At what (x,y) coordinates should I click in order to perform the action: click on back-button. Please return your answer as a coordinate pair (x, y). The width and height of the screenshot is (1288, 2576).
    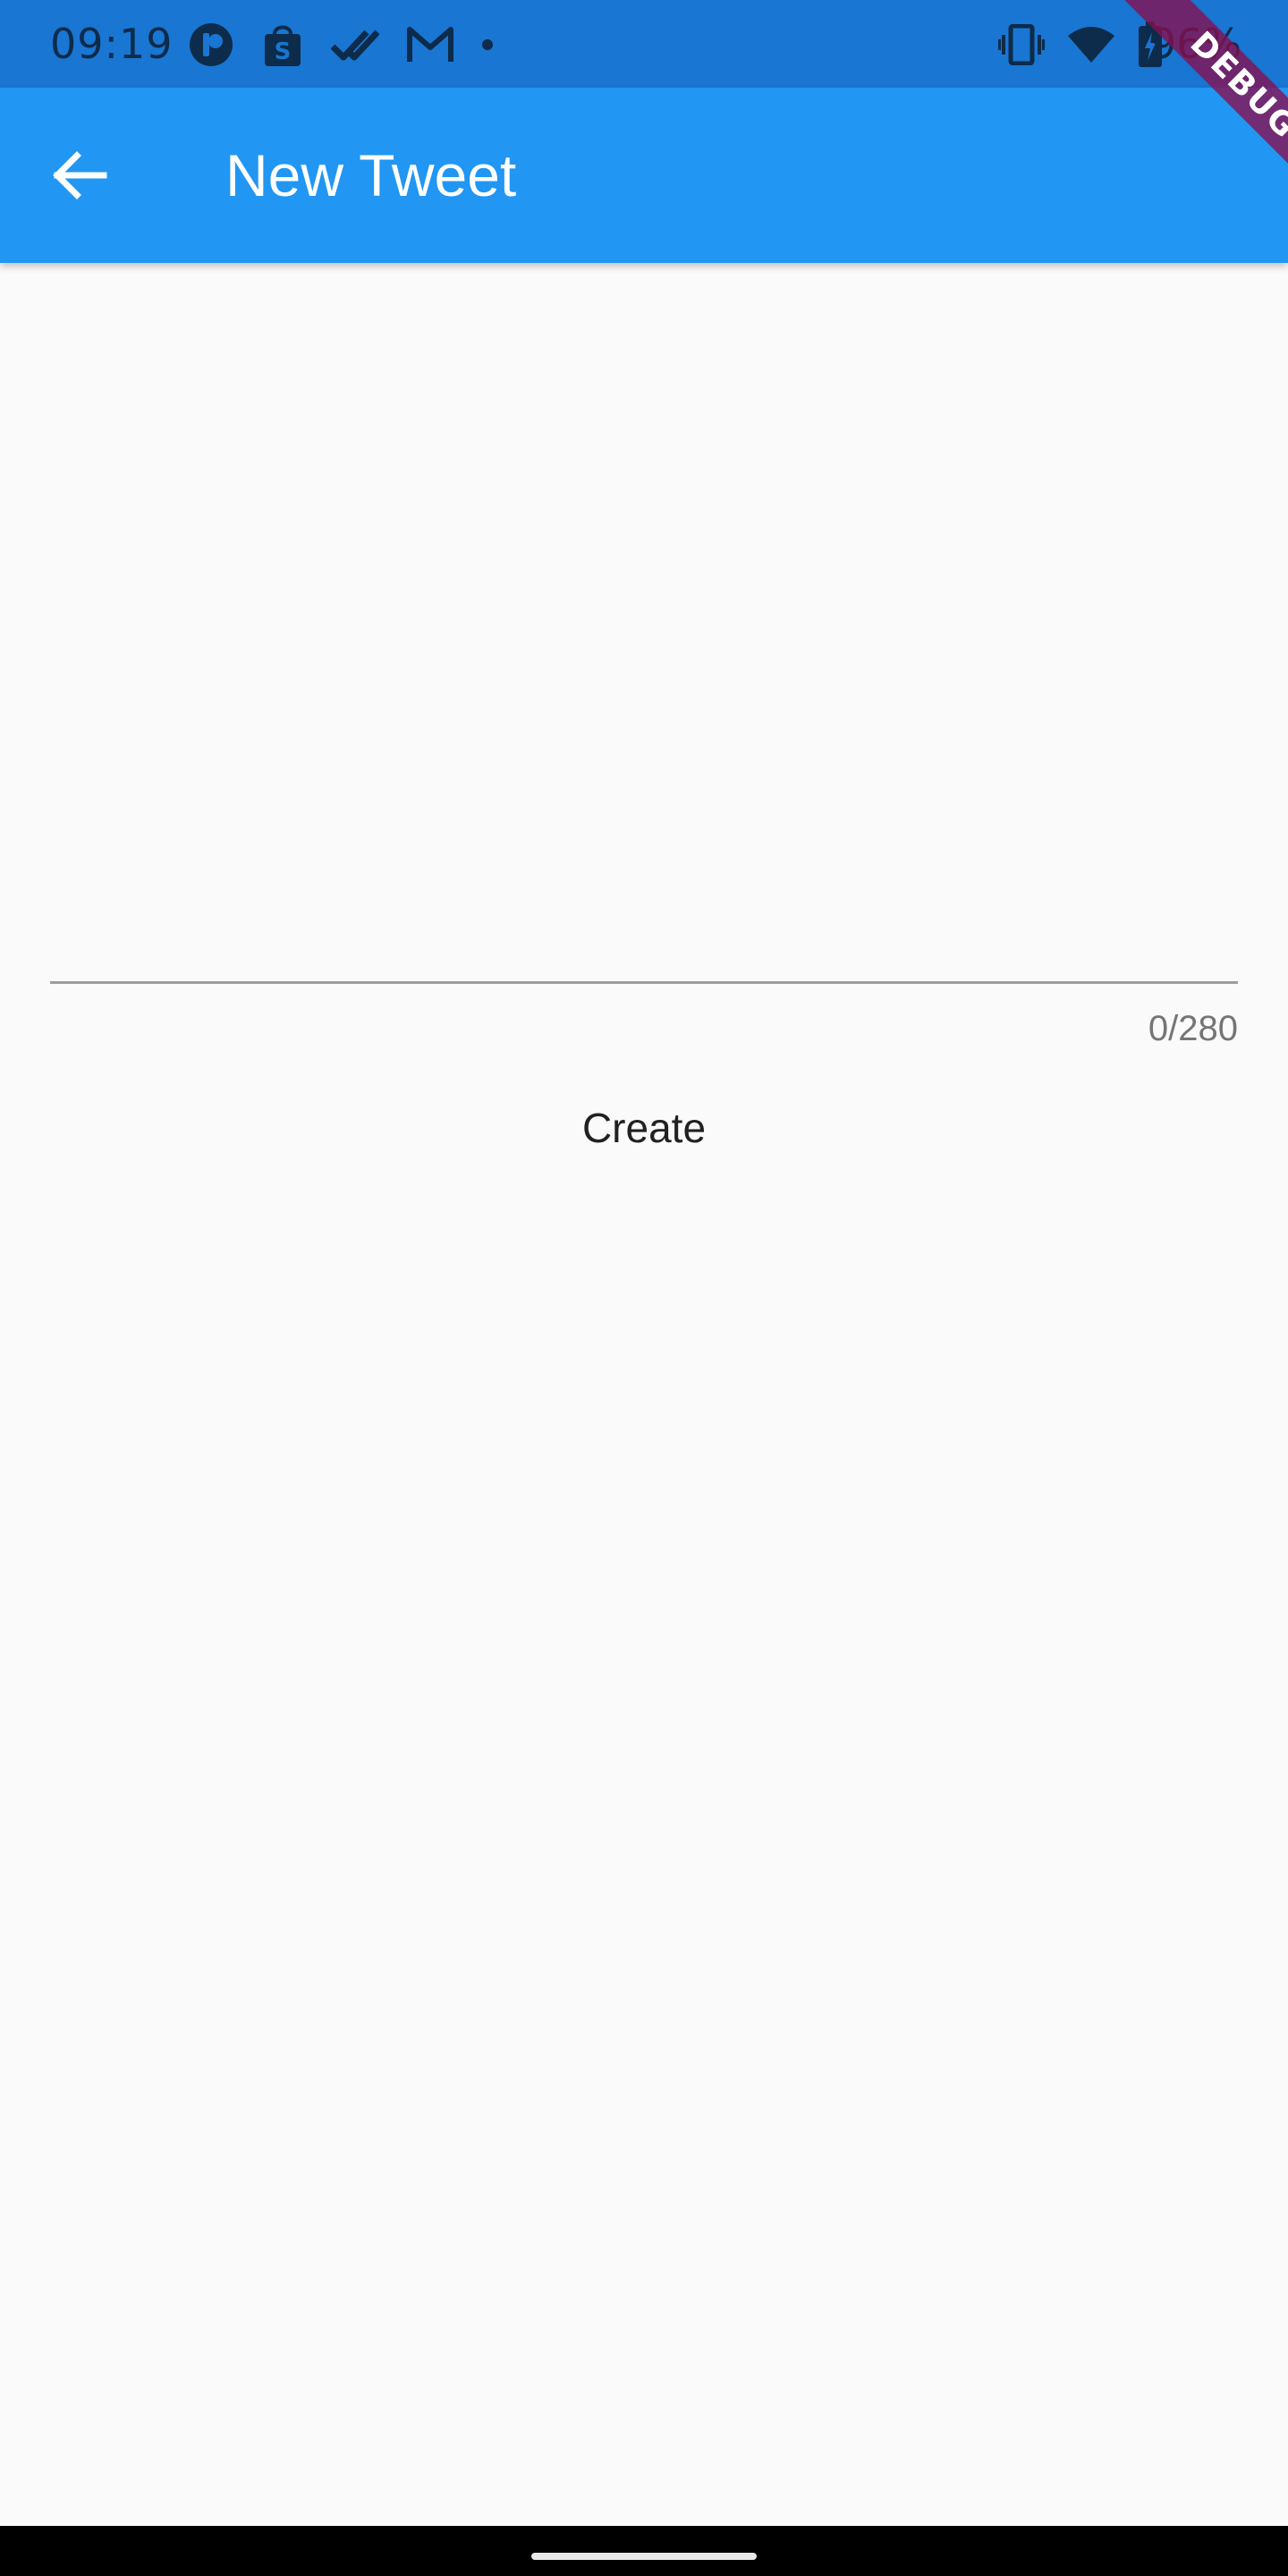
    Looking at the image, I should click on (79, 175).